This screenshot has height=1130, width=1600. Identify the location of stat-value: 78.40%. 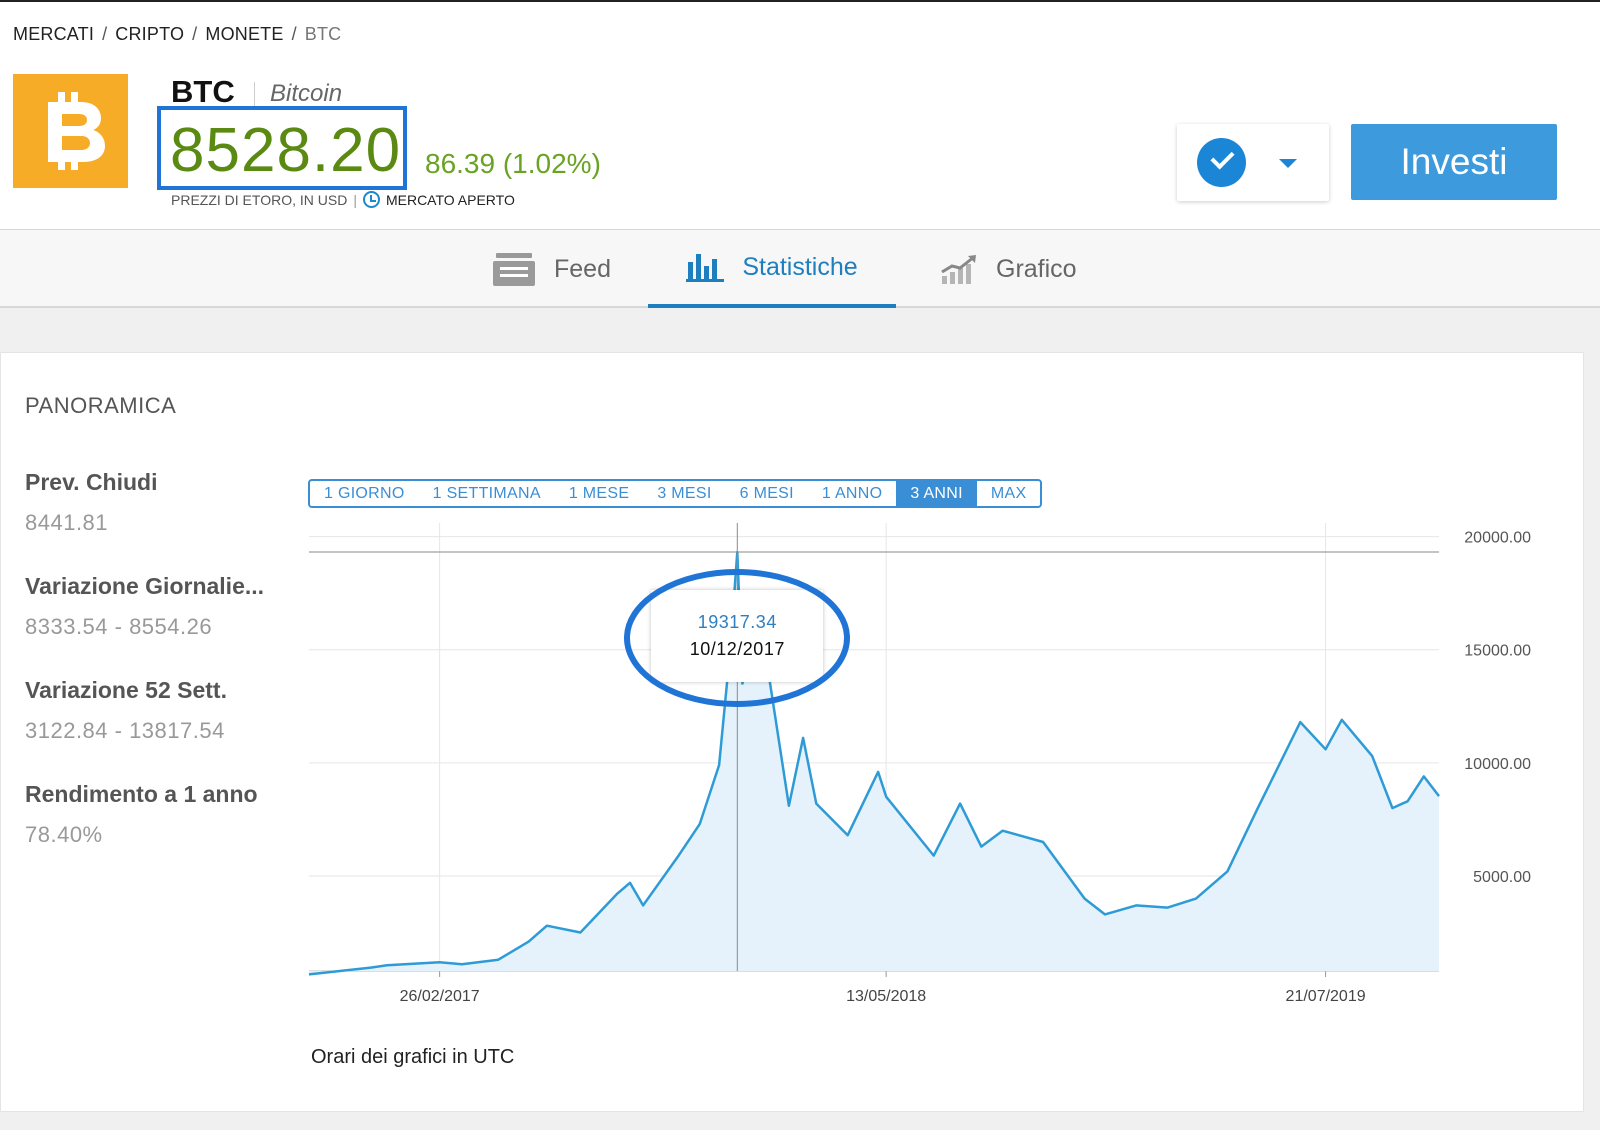
(64, 834).